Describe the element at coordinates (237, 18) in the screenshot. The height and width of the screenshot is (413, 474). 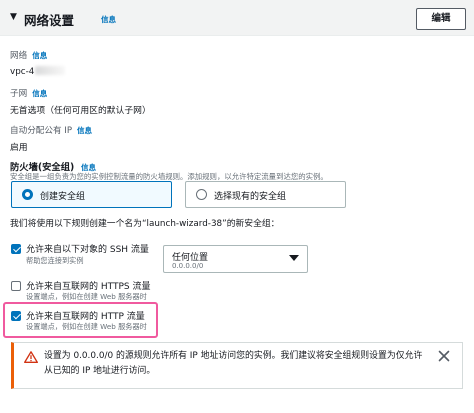
I see `section-header: ▼ 网络设置 信息 编辑` at that location.